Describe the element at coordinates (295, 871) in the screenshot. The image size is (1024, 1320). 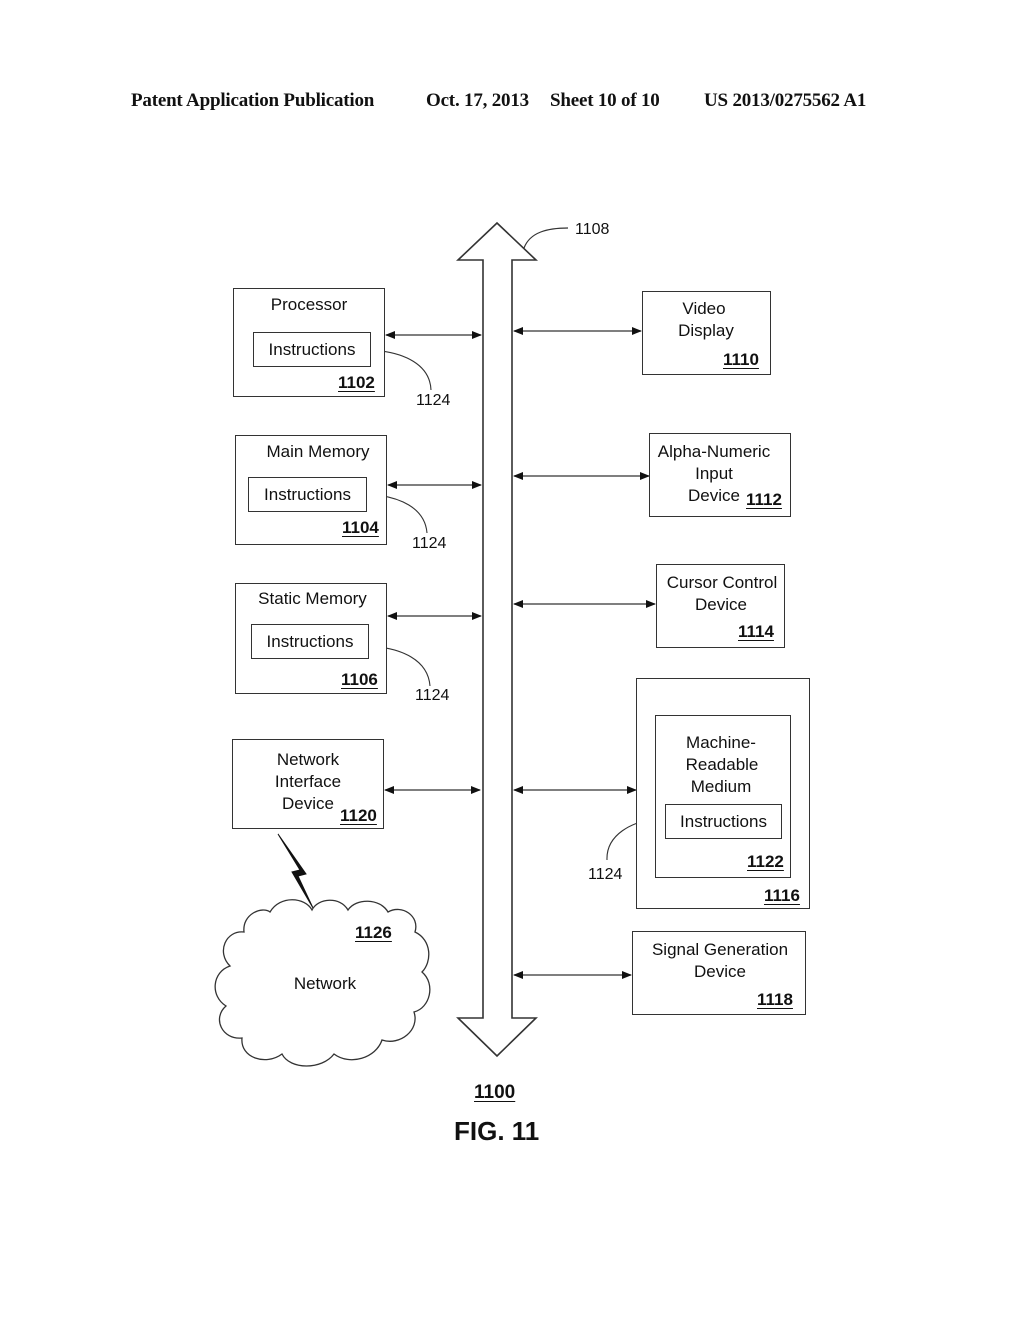
I see `lightning-icon` at that location.